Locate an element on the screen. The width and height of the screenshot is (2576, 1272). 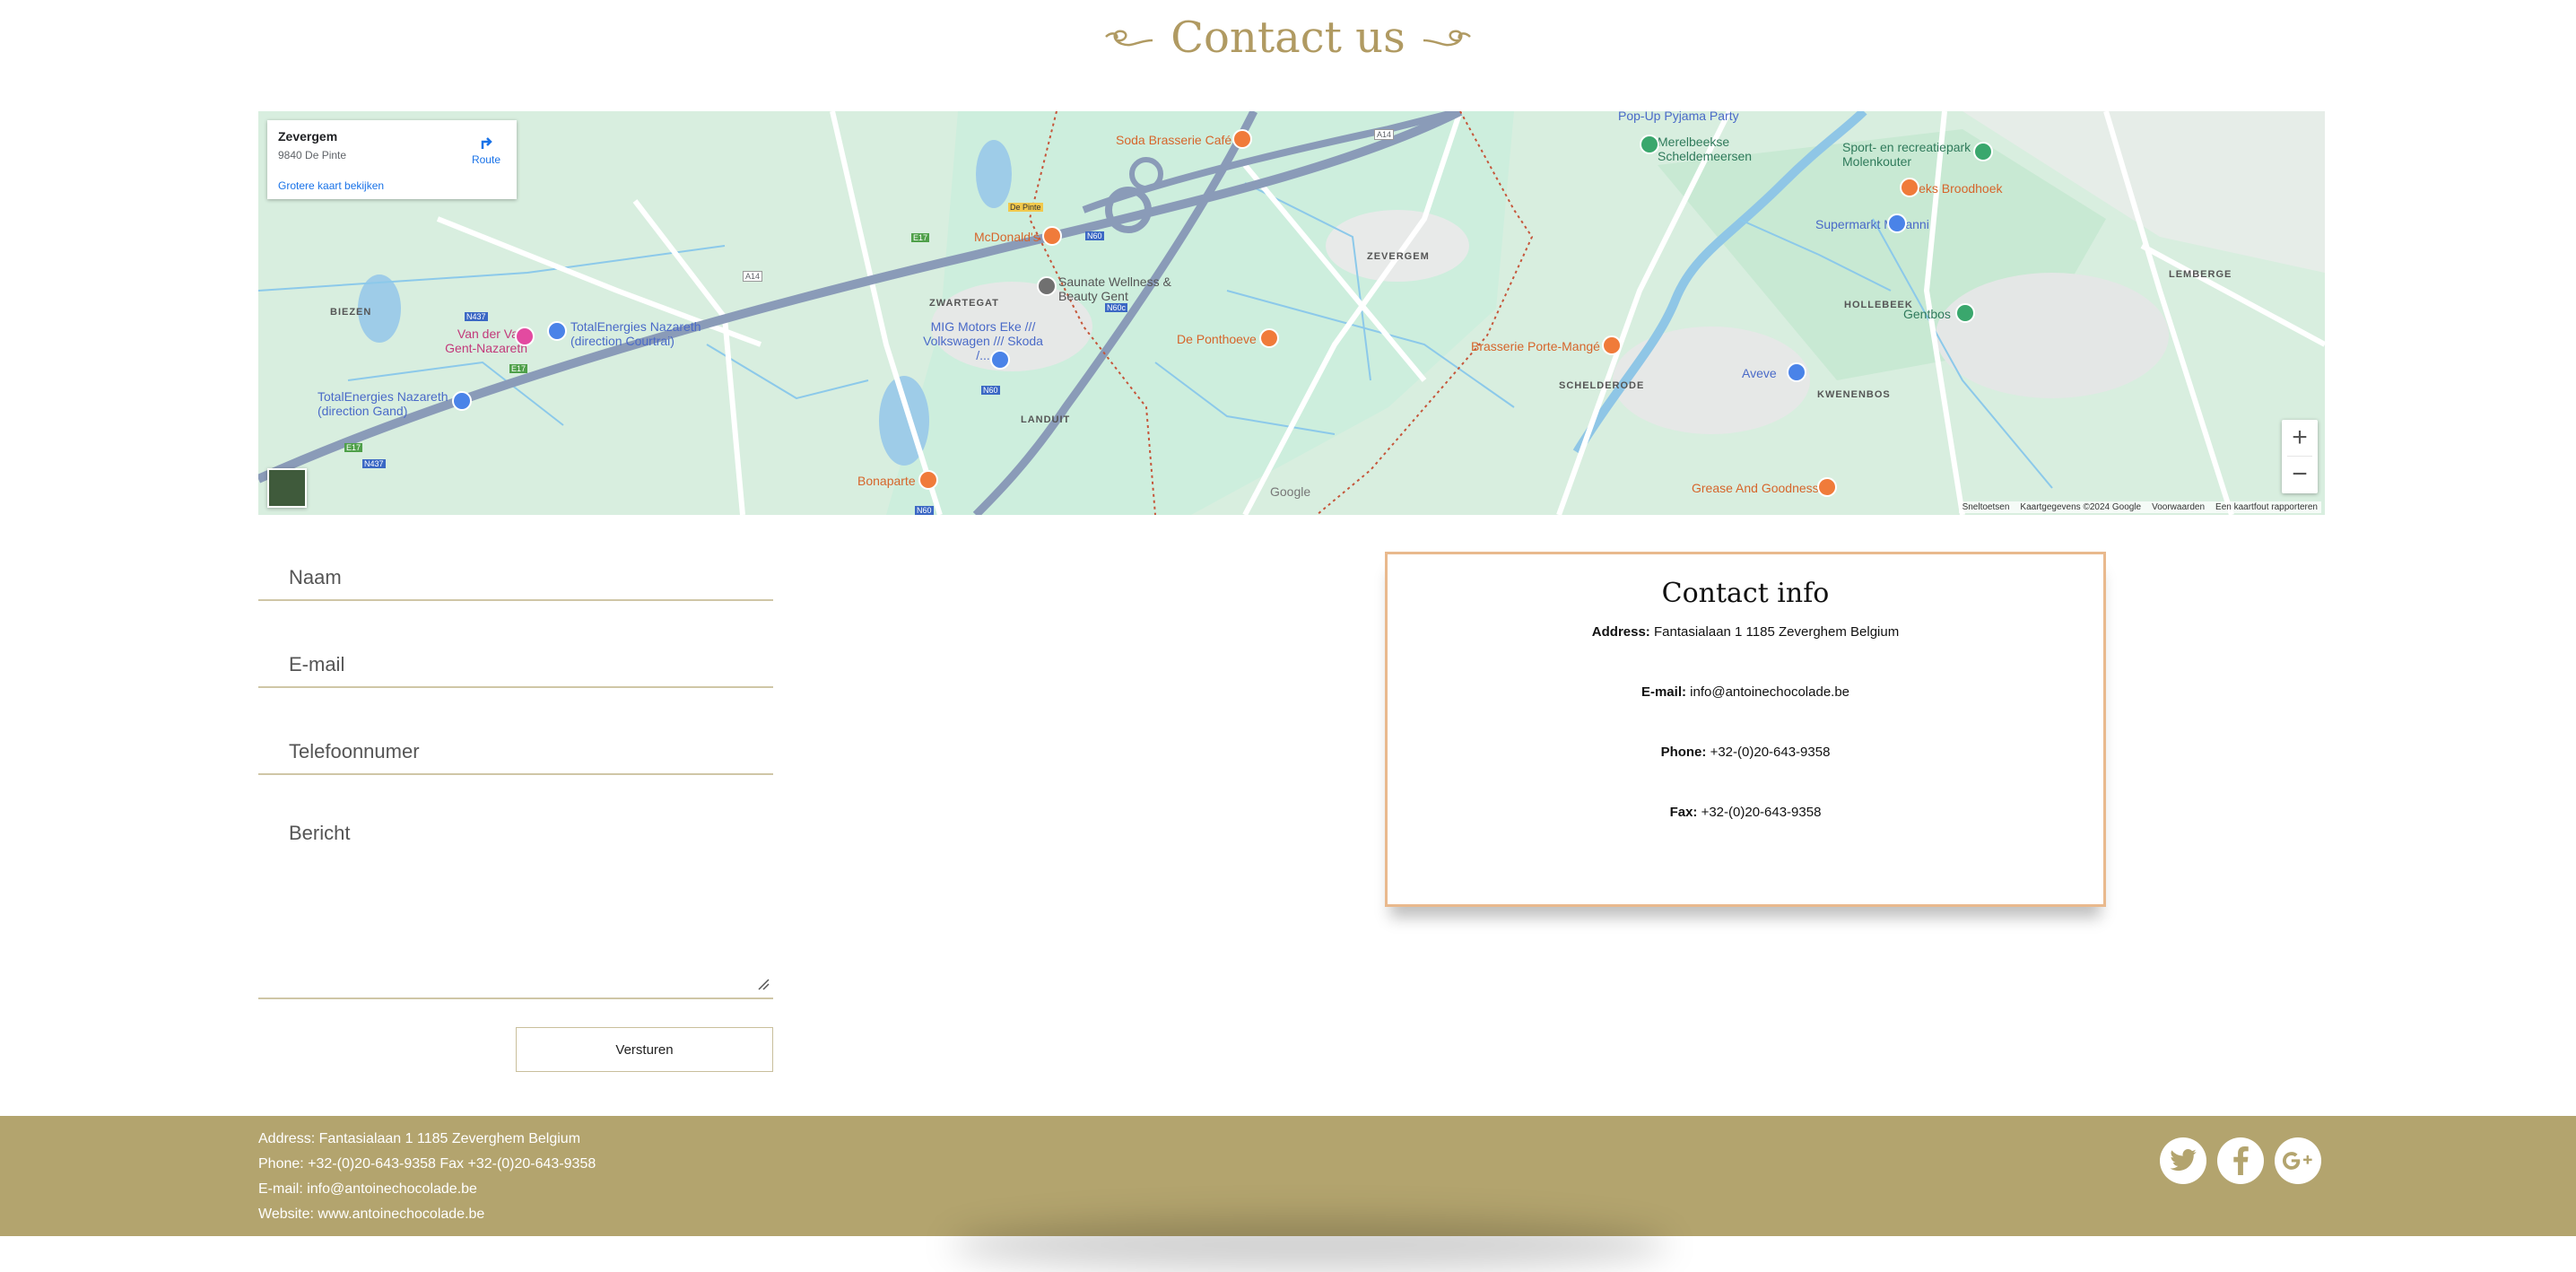
map-poi-label: Aveve is located at coordinates (1759, 373).